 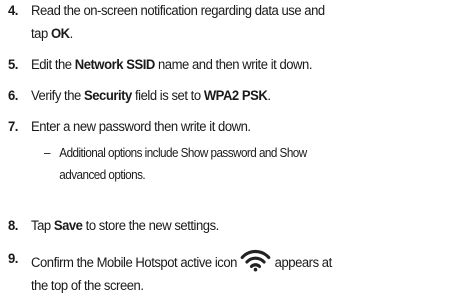 I want to click on step-text: Tap Save to store the new settings., so click(x=247, y=226).